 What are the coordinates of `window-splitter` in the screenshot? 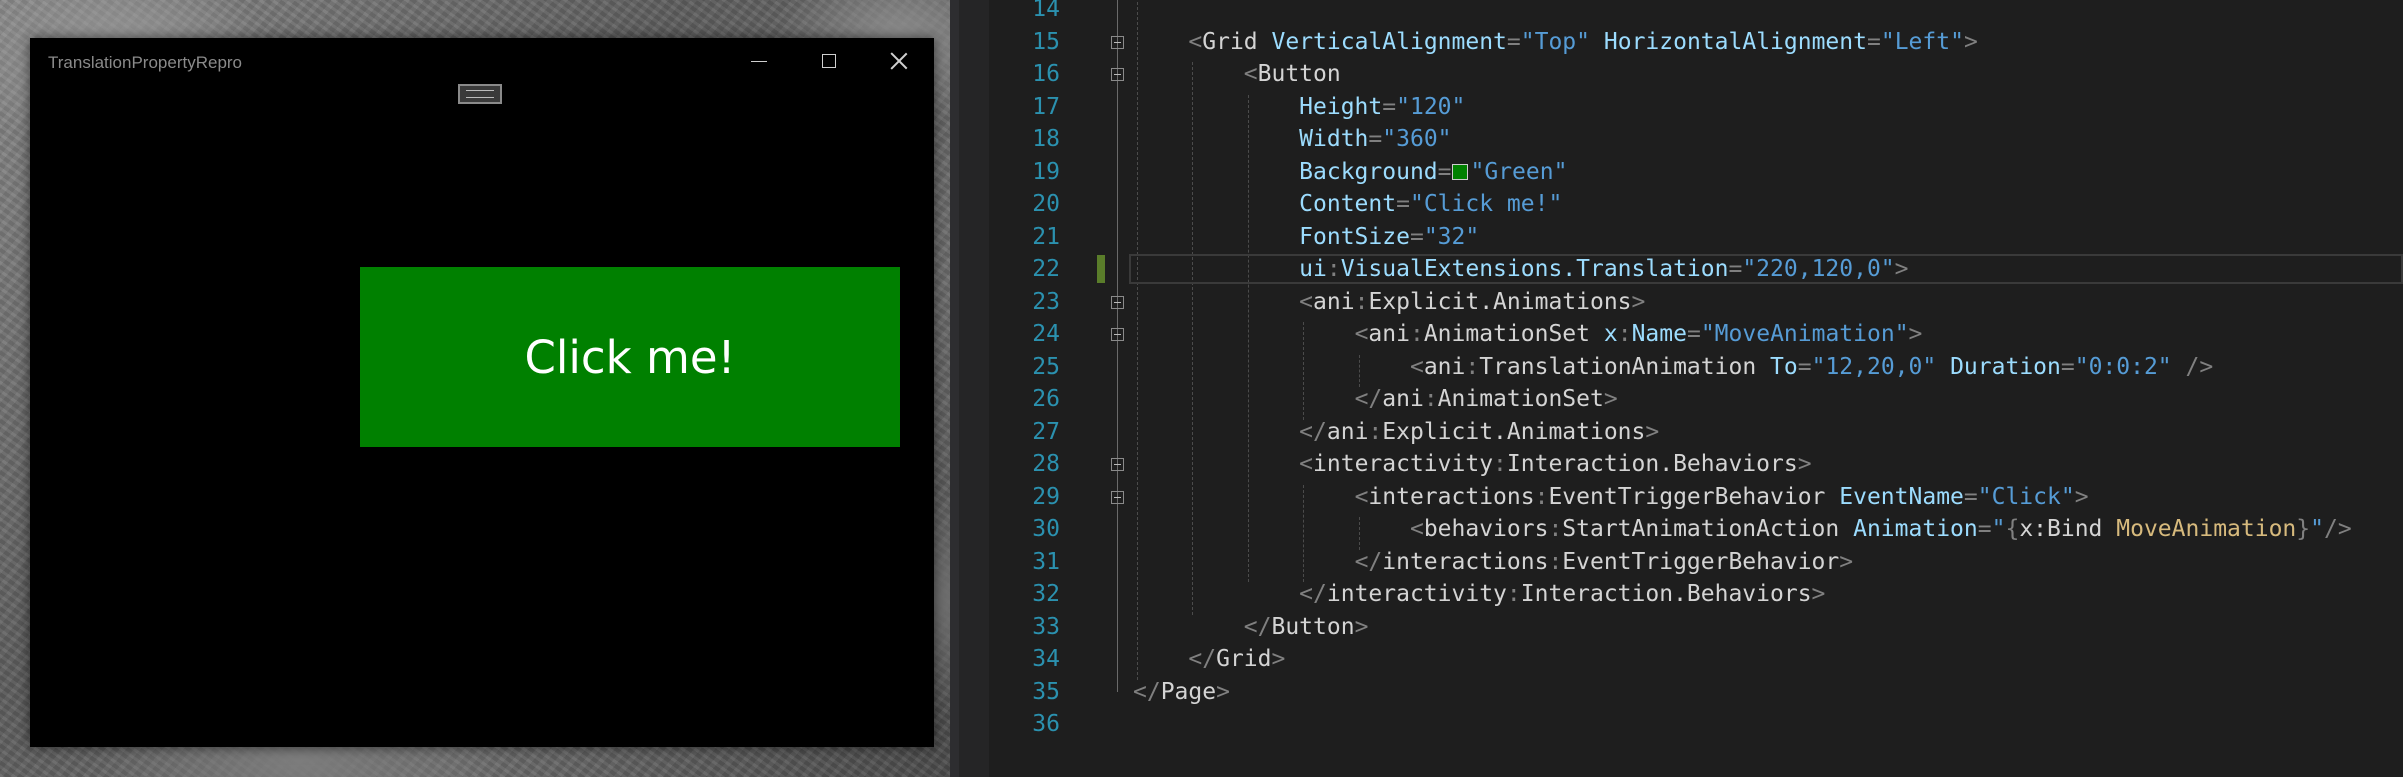 It's located at (954, 388).